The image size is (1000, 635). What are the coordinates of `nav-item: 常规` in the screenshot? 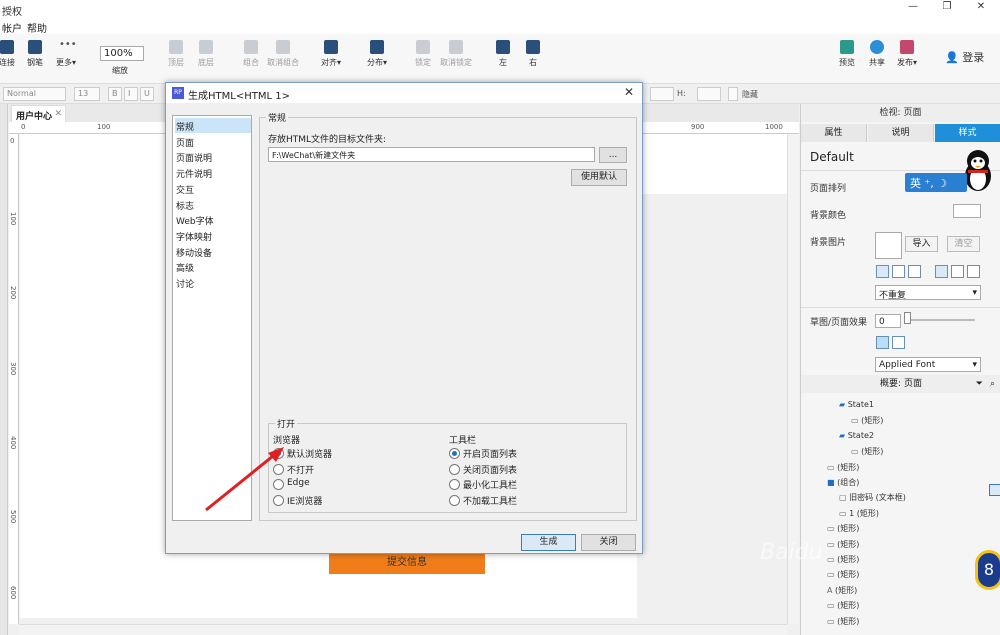 It's located at (213, 125).